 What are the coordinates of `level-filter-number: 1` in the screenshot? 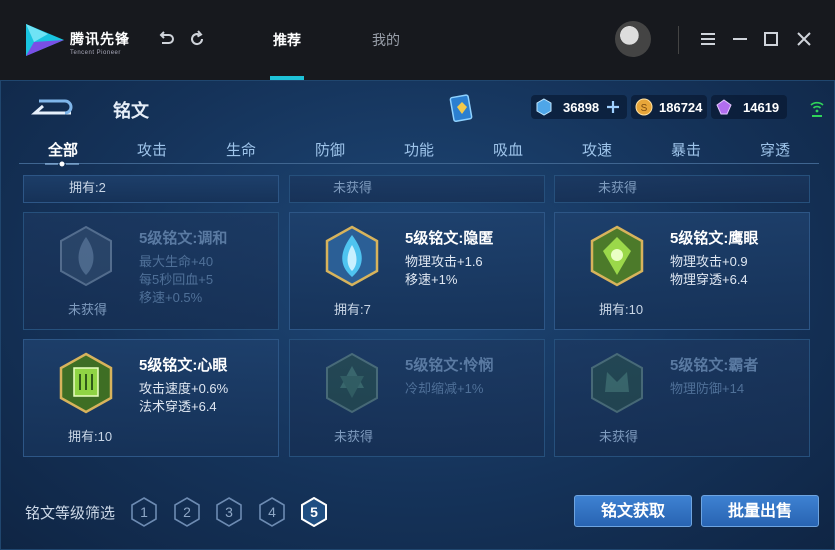 It's located at (144, 512).